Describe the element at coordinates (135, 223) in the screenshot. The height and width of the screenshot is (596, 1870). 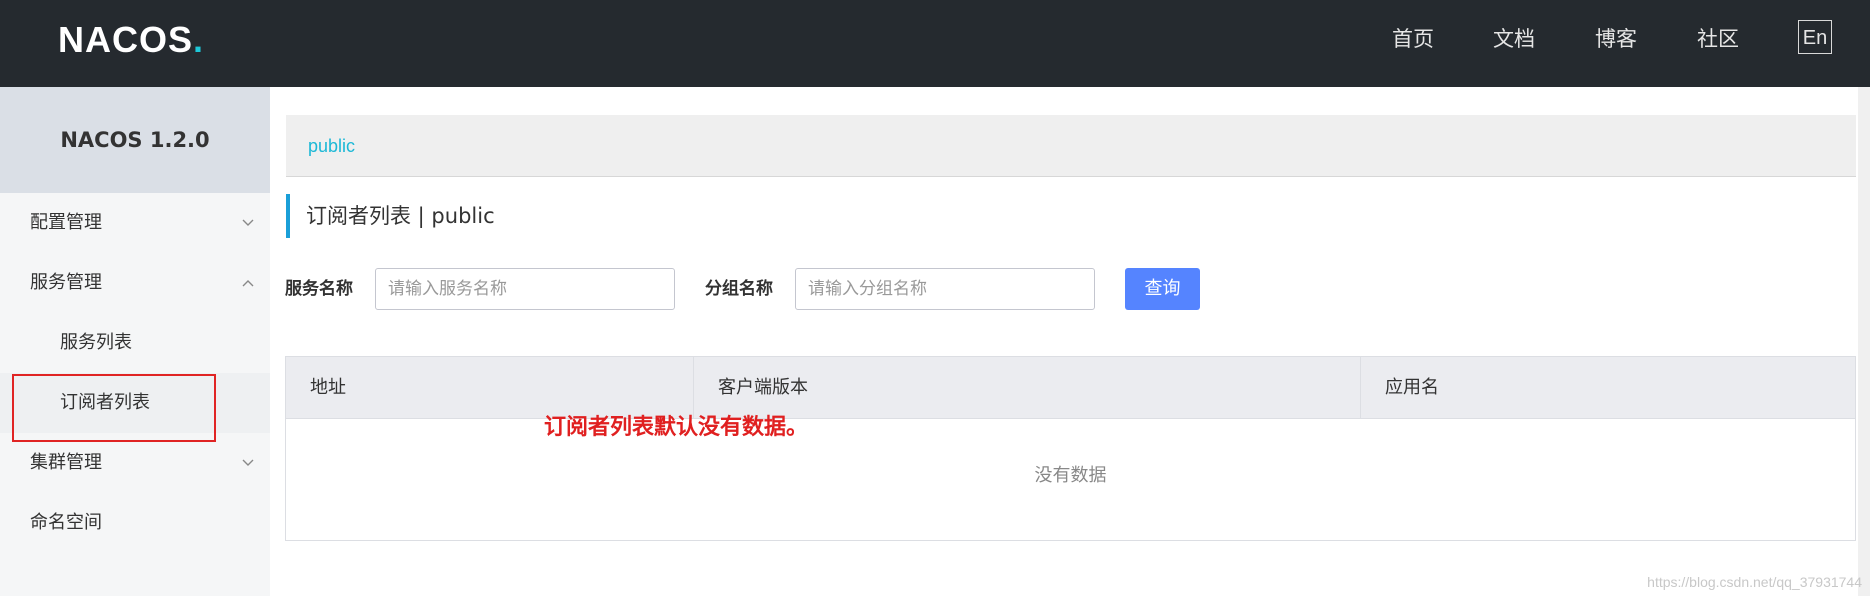
I see `sidebar-item-config-management: 配置管理` at that location.